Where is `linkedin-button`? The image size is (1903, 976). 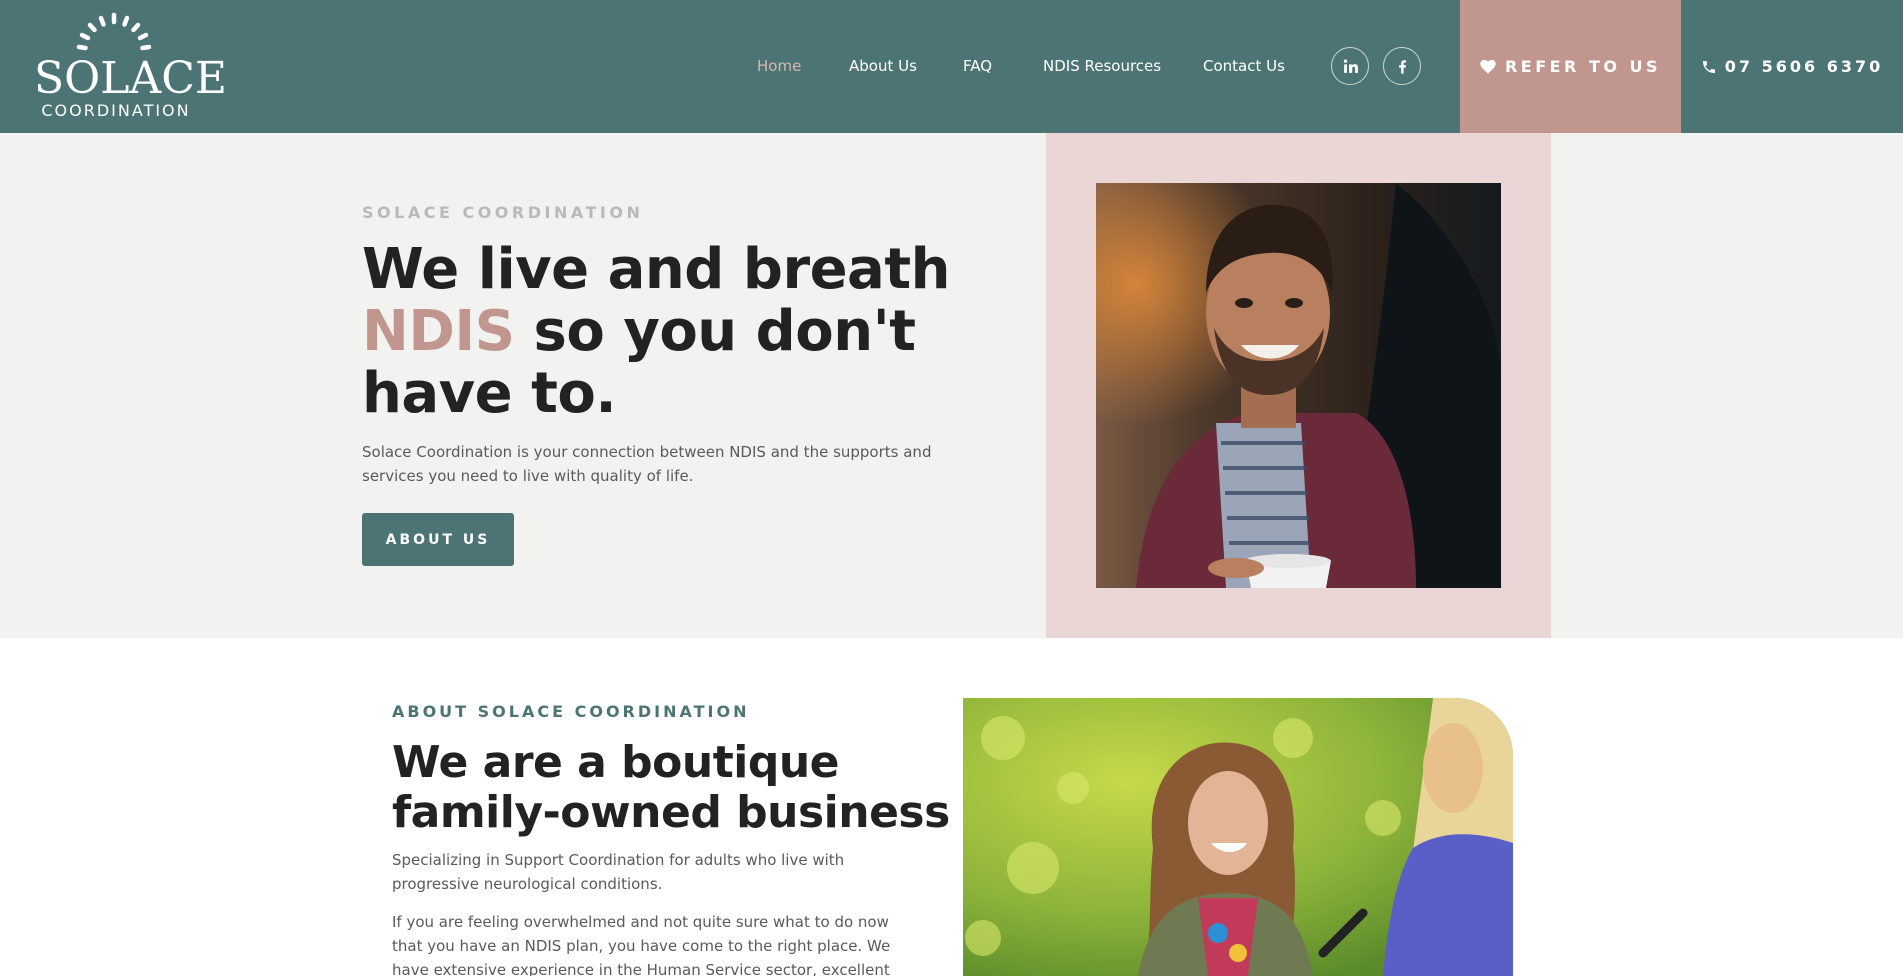 linkedin-button is located at coordinates (1350, 66).